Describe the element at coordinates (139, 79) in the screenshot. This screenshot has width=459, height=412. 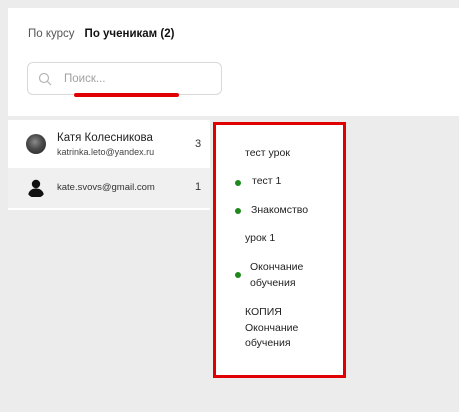
I see `search-input` at that location.